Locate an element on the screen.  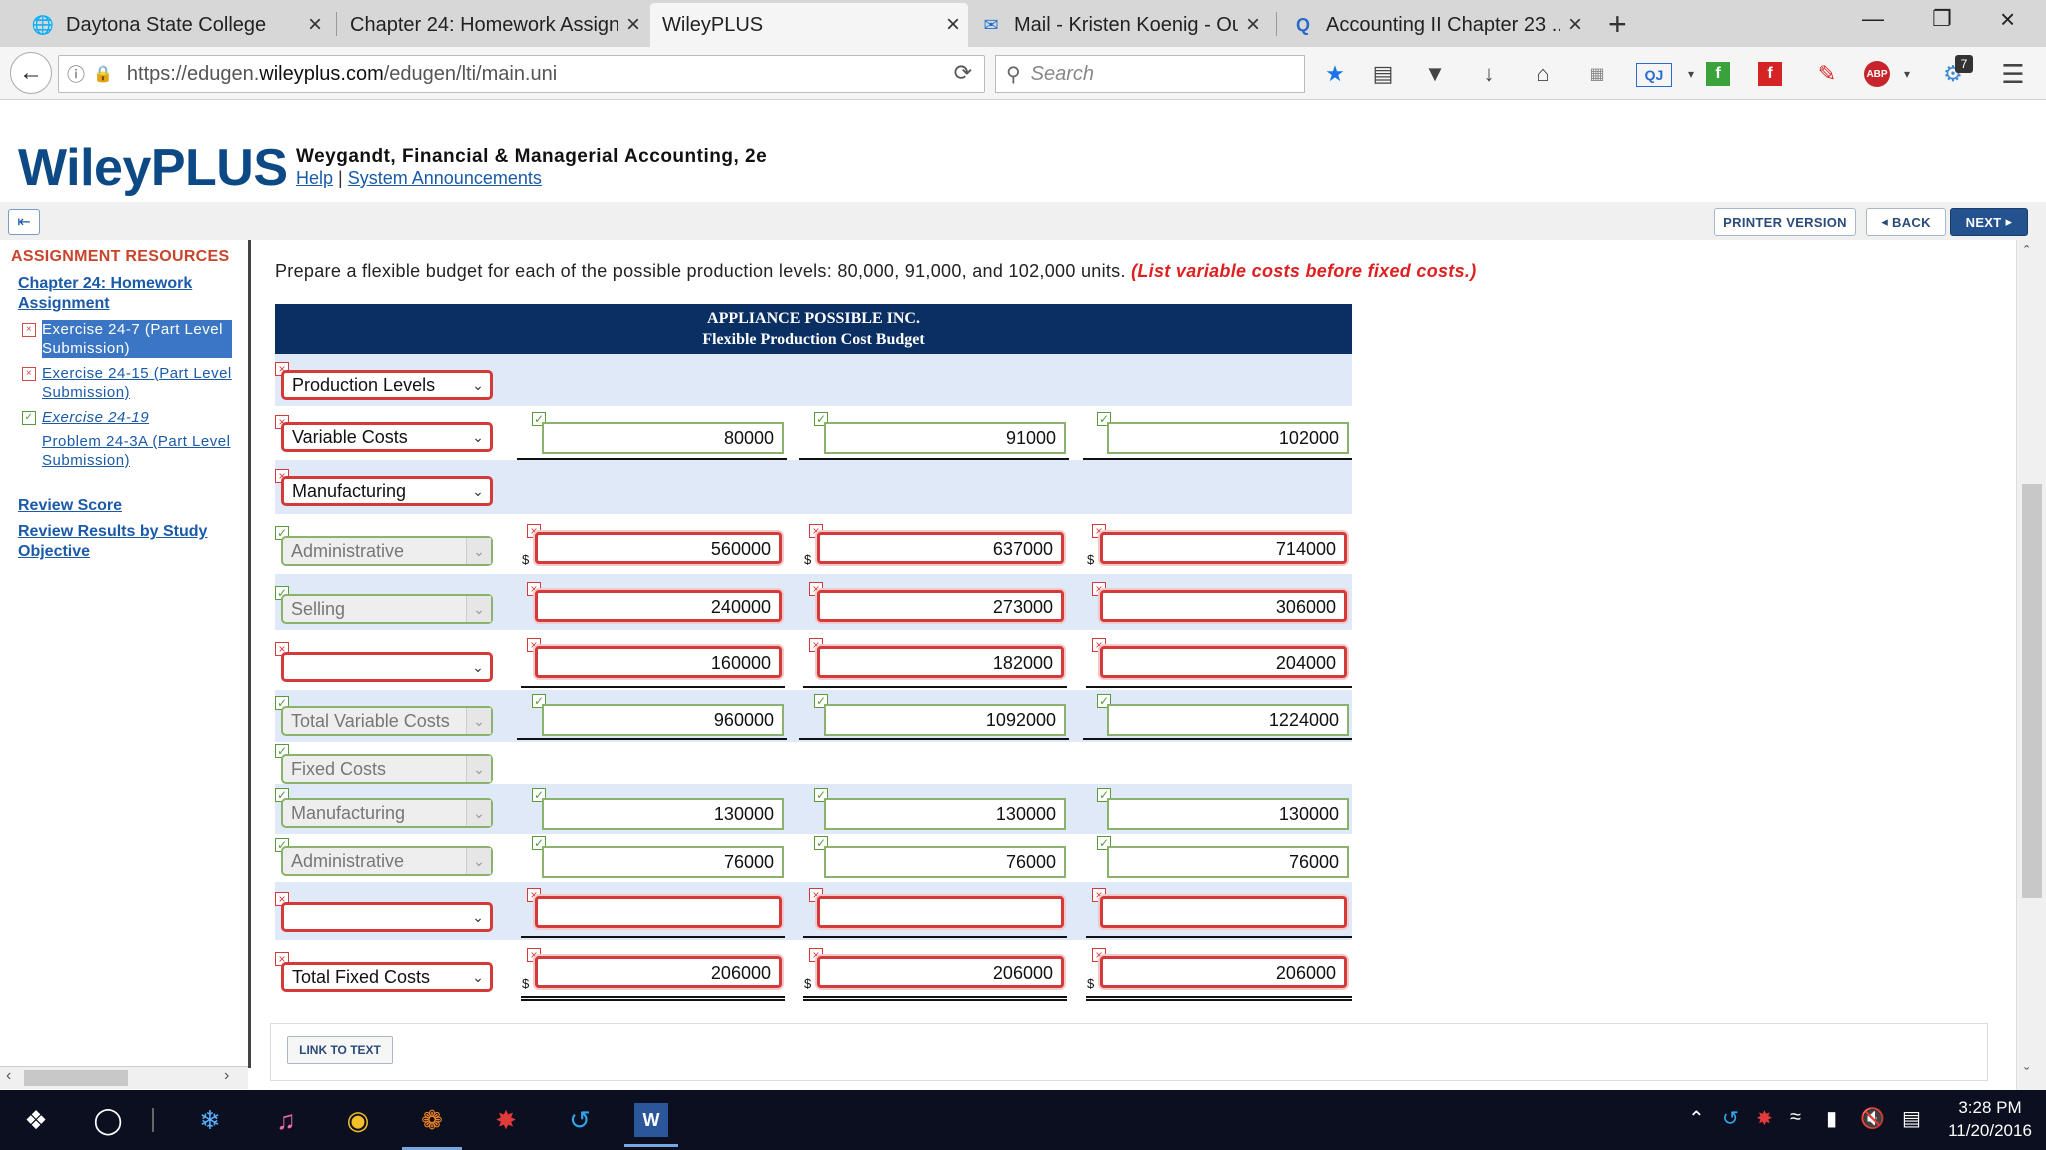
amount-input: 1224000 is located at coordinates (1228, 720).